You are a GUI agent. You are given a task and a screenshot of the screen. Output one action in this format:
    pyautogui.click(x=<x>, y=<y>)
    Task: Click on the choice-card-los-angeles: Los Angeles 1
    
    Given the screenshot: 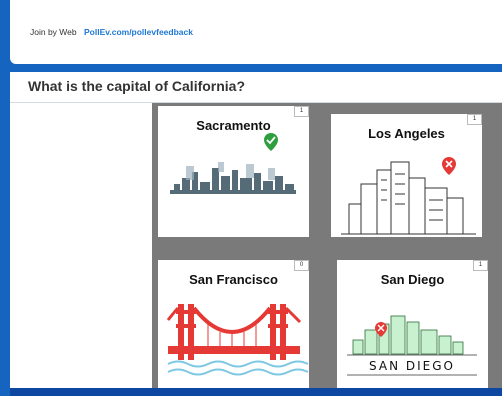 What is the action you would take?
    pyautogui.click(x=406, y=175)
    